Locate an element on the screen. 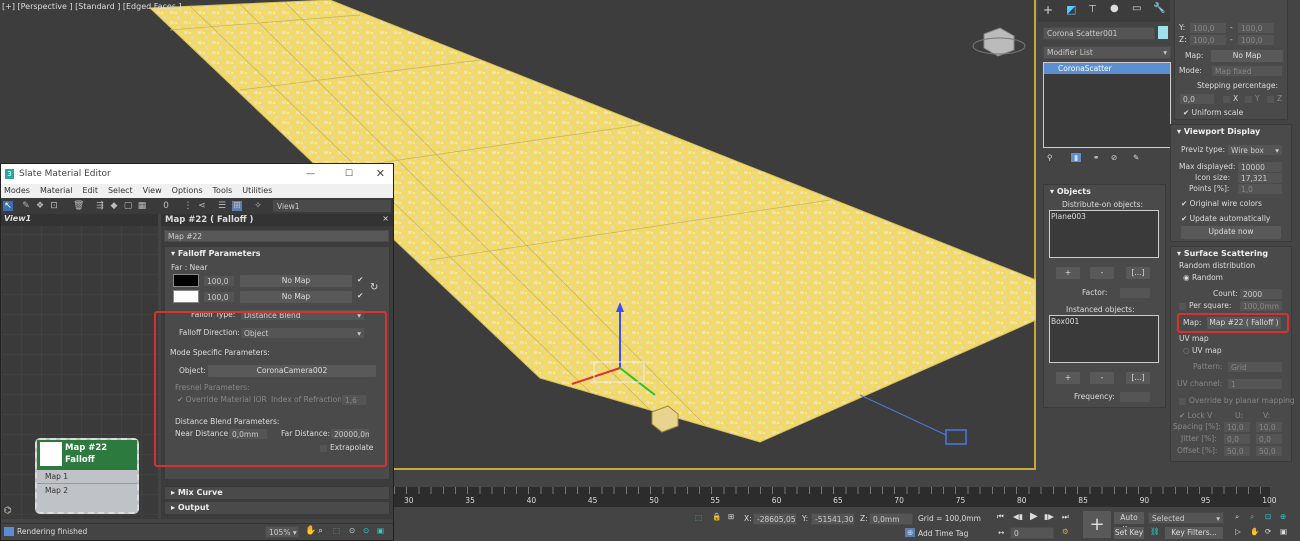 This screenshot has height=541, width=1300. move-children-icon: ⇶ is located at coordinates (100, 206).